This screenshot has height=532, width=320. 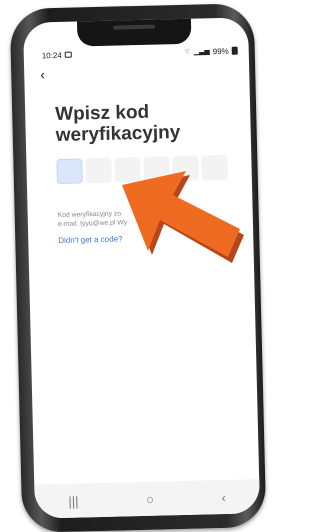 What do you see at coordinates (183, 217) in the screenshot?
I see `pointer-arrow-icon` at bounding box center [183, 217].